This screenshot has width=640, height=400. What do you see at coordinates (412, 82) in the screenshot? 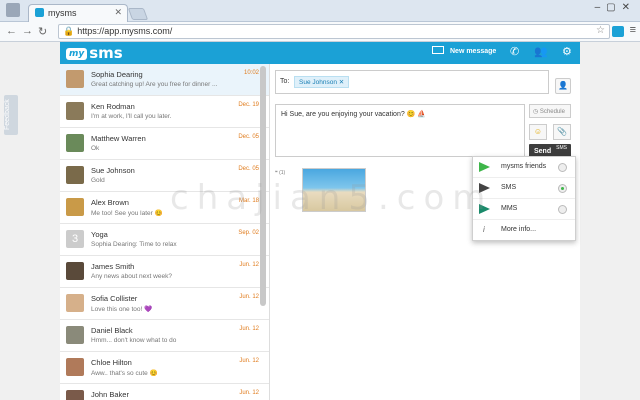
I see `recipient-field: To: Sue Johnson ✕` at bounding box center [412, 82].